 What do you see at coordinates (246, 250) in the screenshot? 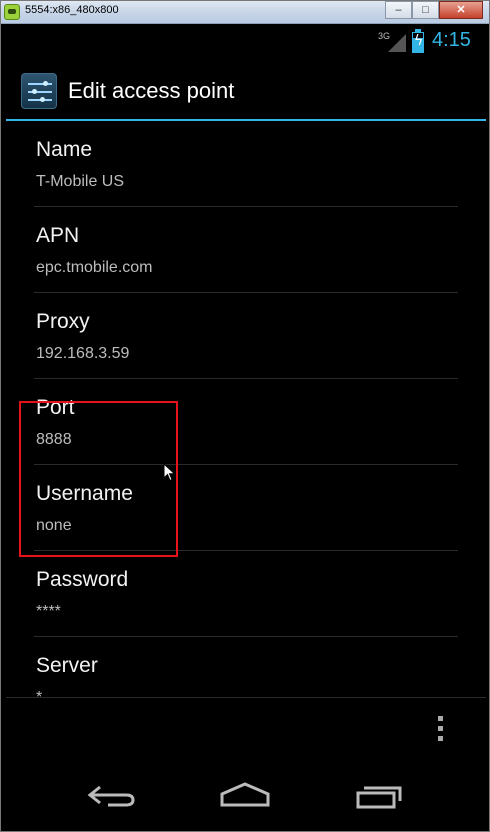
I see `pref-apn: APN epc.tmobile.com` at bounding box center [246, 250].